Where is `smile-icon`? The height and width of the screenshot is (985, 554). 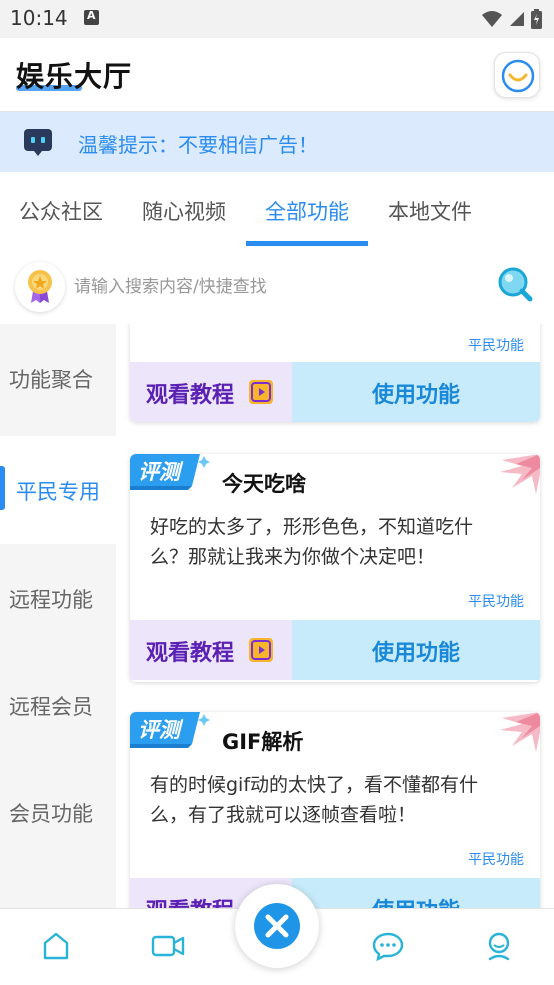 smile-icon is located at coordinates (518, 76).